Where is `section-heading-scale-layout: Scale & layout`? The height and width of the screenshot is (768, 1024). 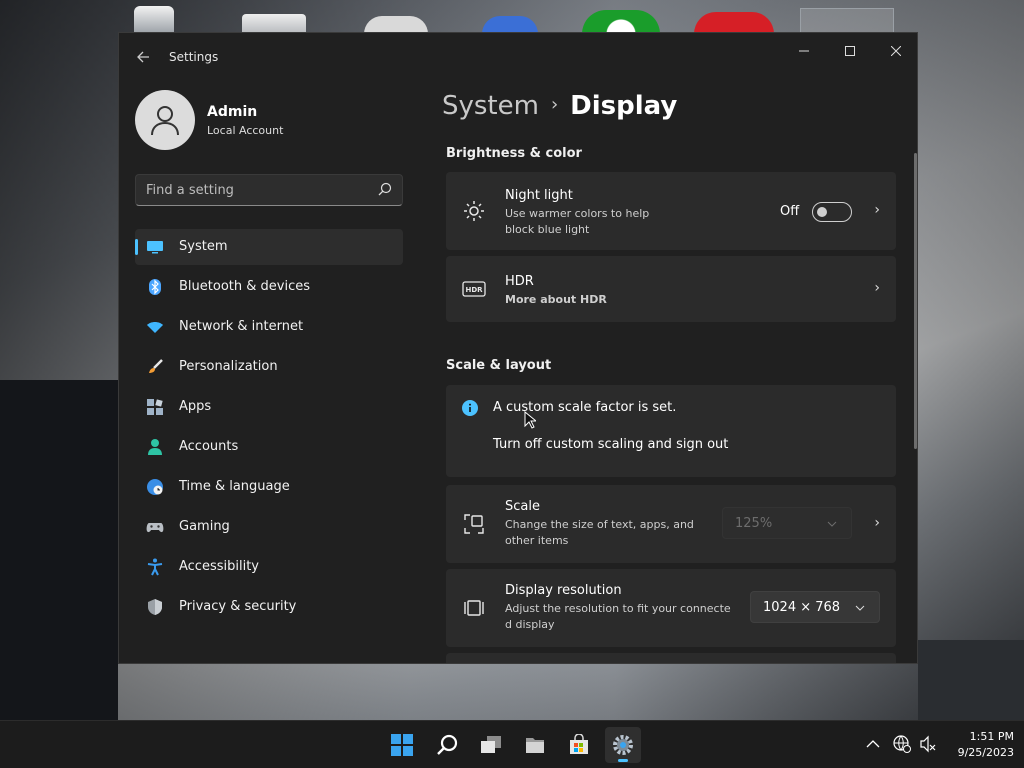
section-heading-scale-layout: Scale & layout is located at coordinates (499, 365).